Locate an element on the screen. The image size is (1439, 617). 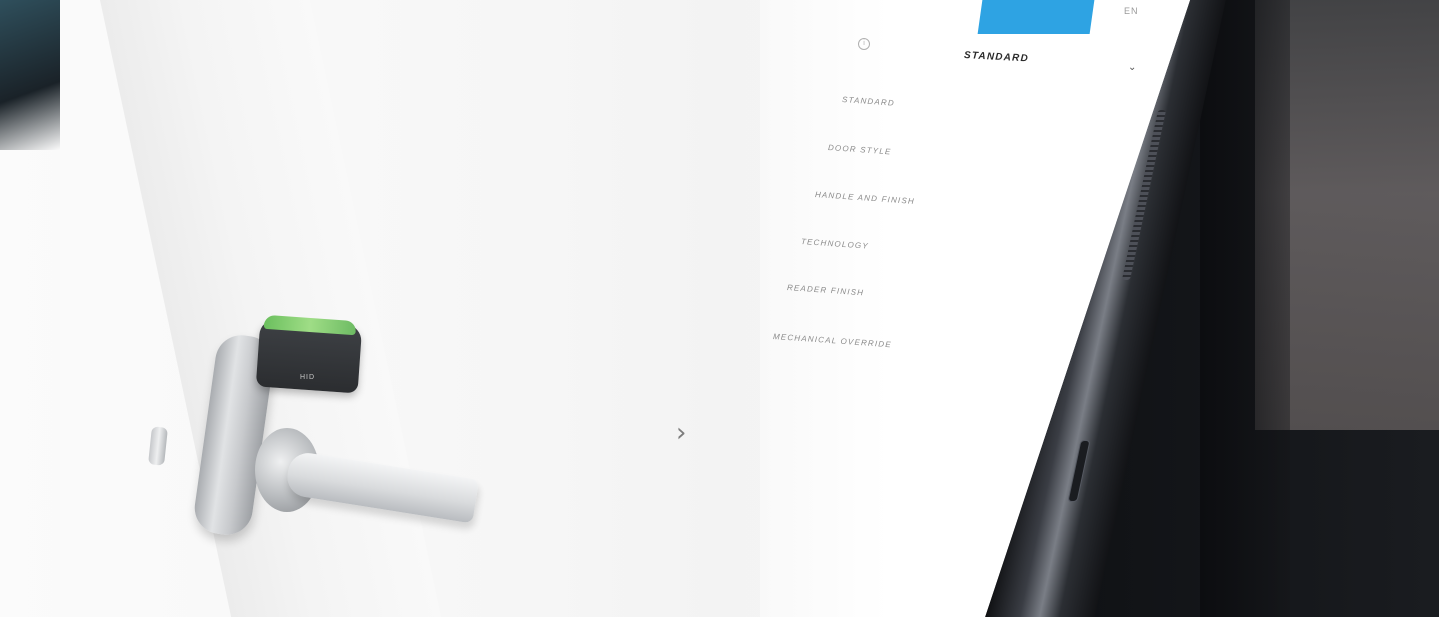
door-latch is located at coordinates (158, 446).